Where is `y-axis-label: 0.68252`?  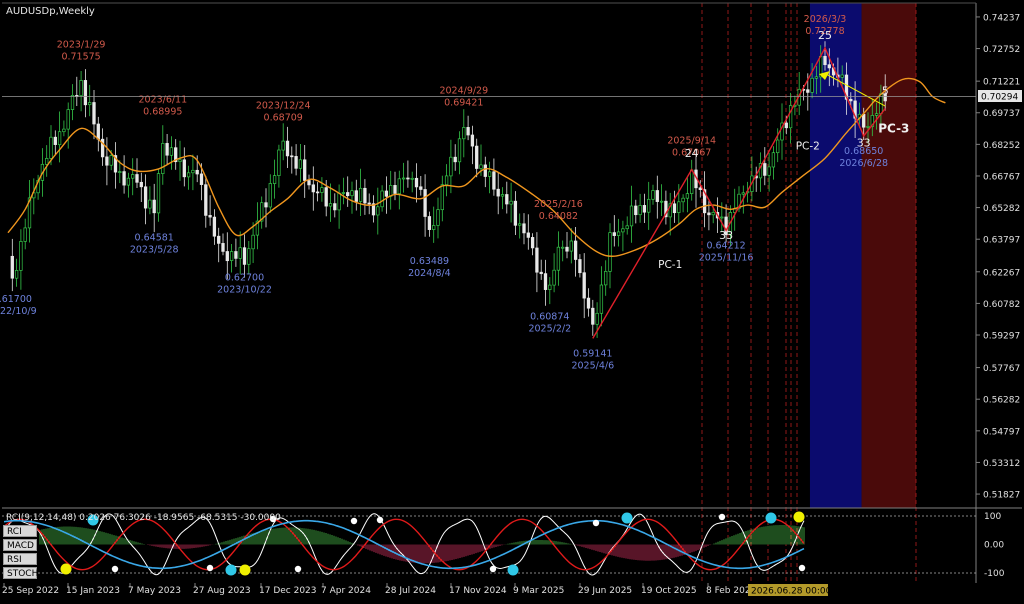
y-axis-label: 0.68252 is located at coordinates (1001, 146).